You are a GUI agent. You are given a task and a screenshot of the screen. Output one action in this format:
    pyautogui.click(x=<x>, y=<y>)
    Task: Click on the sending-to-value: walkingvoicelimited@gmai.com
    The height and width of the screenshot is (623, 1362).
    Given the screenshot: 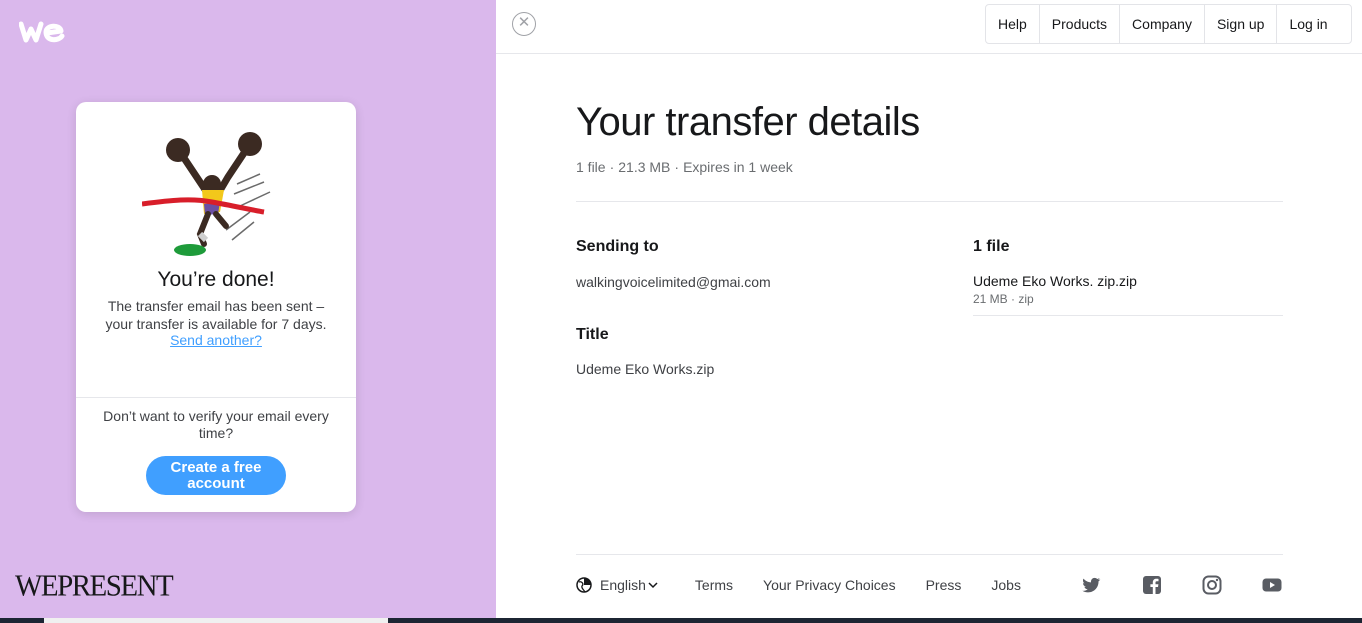 What is the action you would take?
    pyautogui.click(x=673, y=282)
    